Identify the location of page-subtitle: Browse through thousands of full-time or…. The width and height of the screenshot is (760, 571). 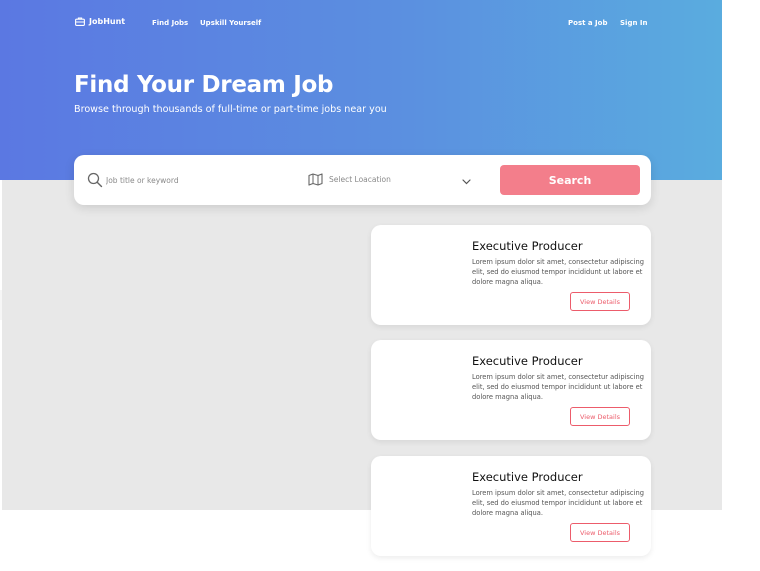
(230, 109).